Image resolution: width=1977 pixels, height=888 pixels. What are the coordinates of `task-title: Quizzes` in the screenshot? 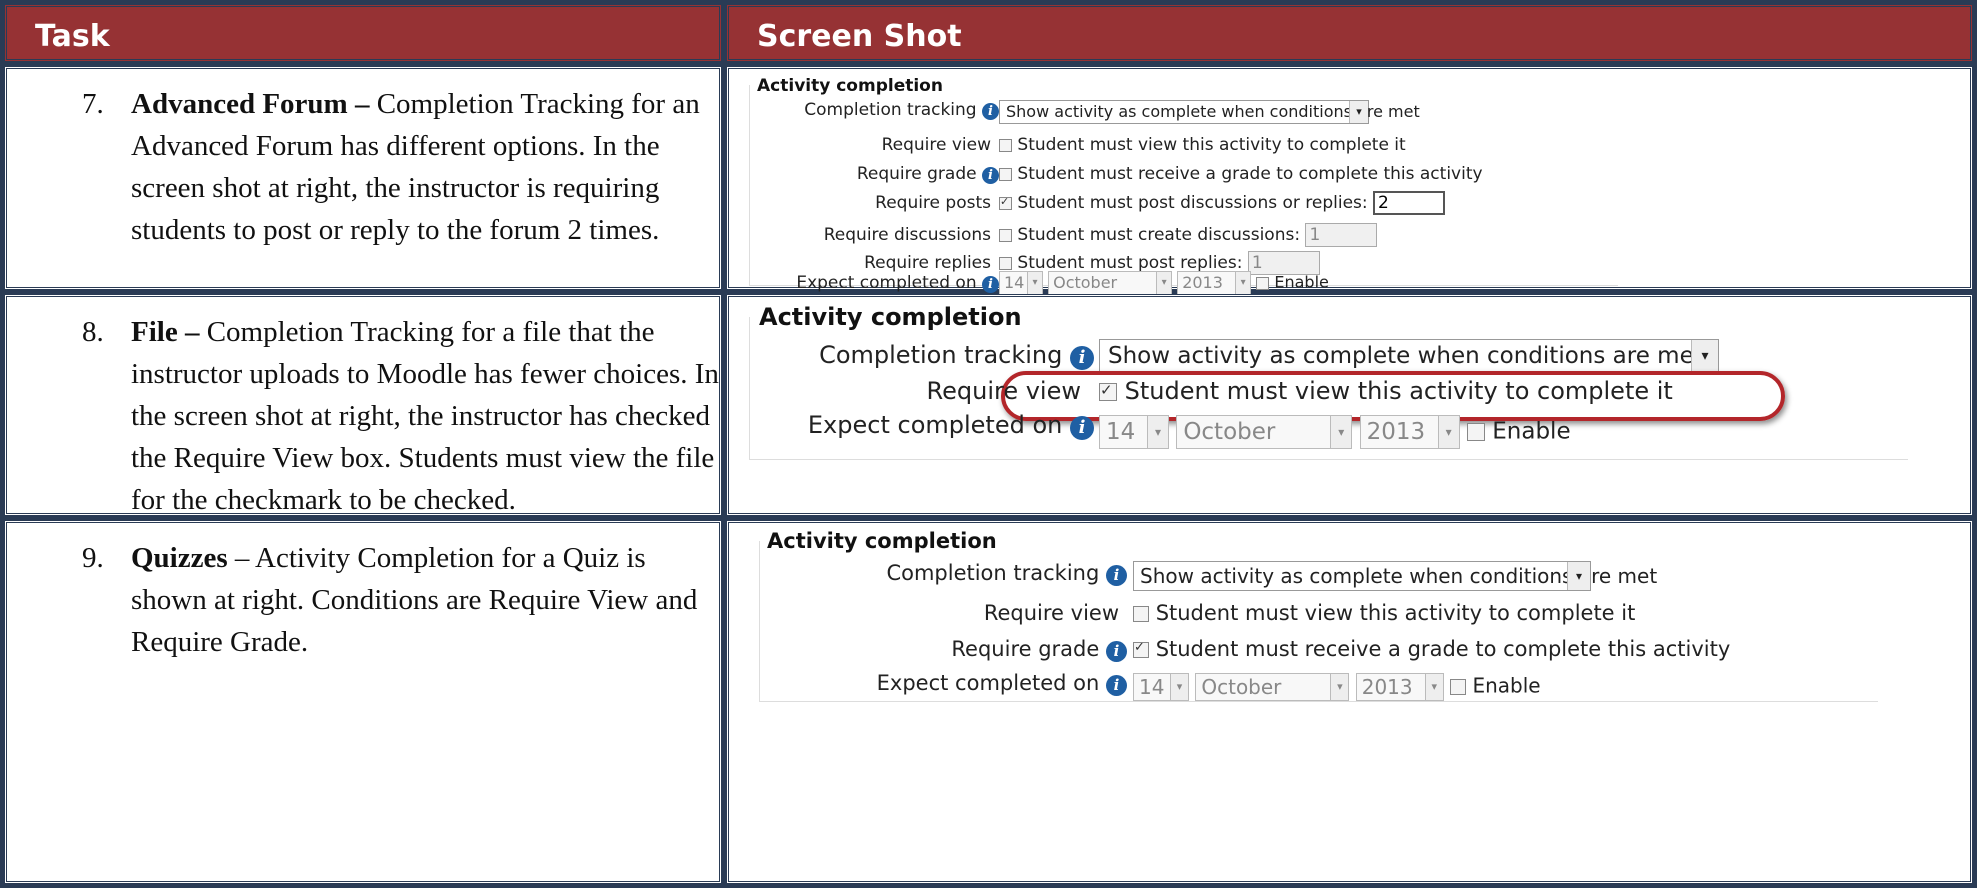 It's located at (179, 558).